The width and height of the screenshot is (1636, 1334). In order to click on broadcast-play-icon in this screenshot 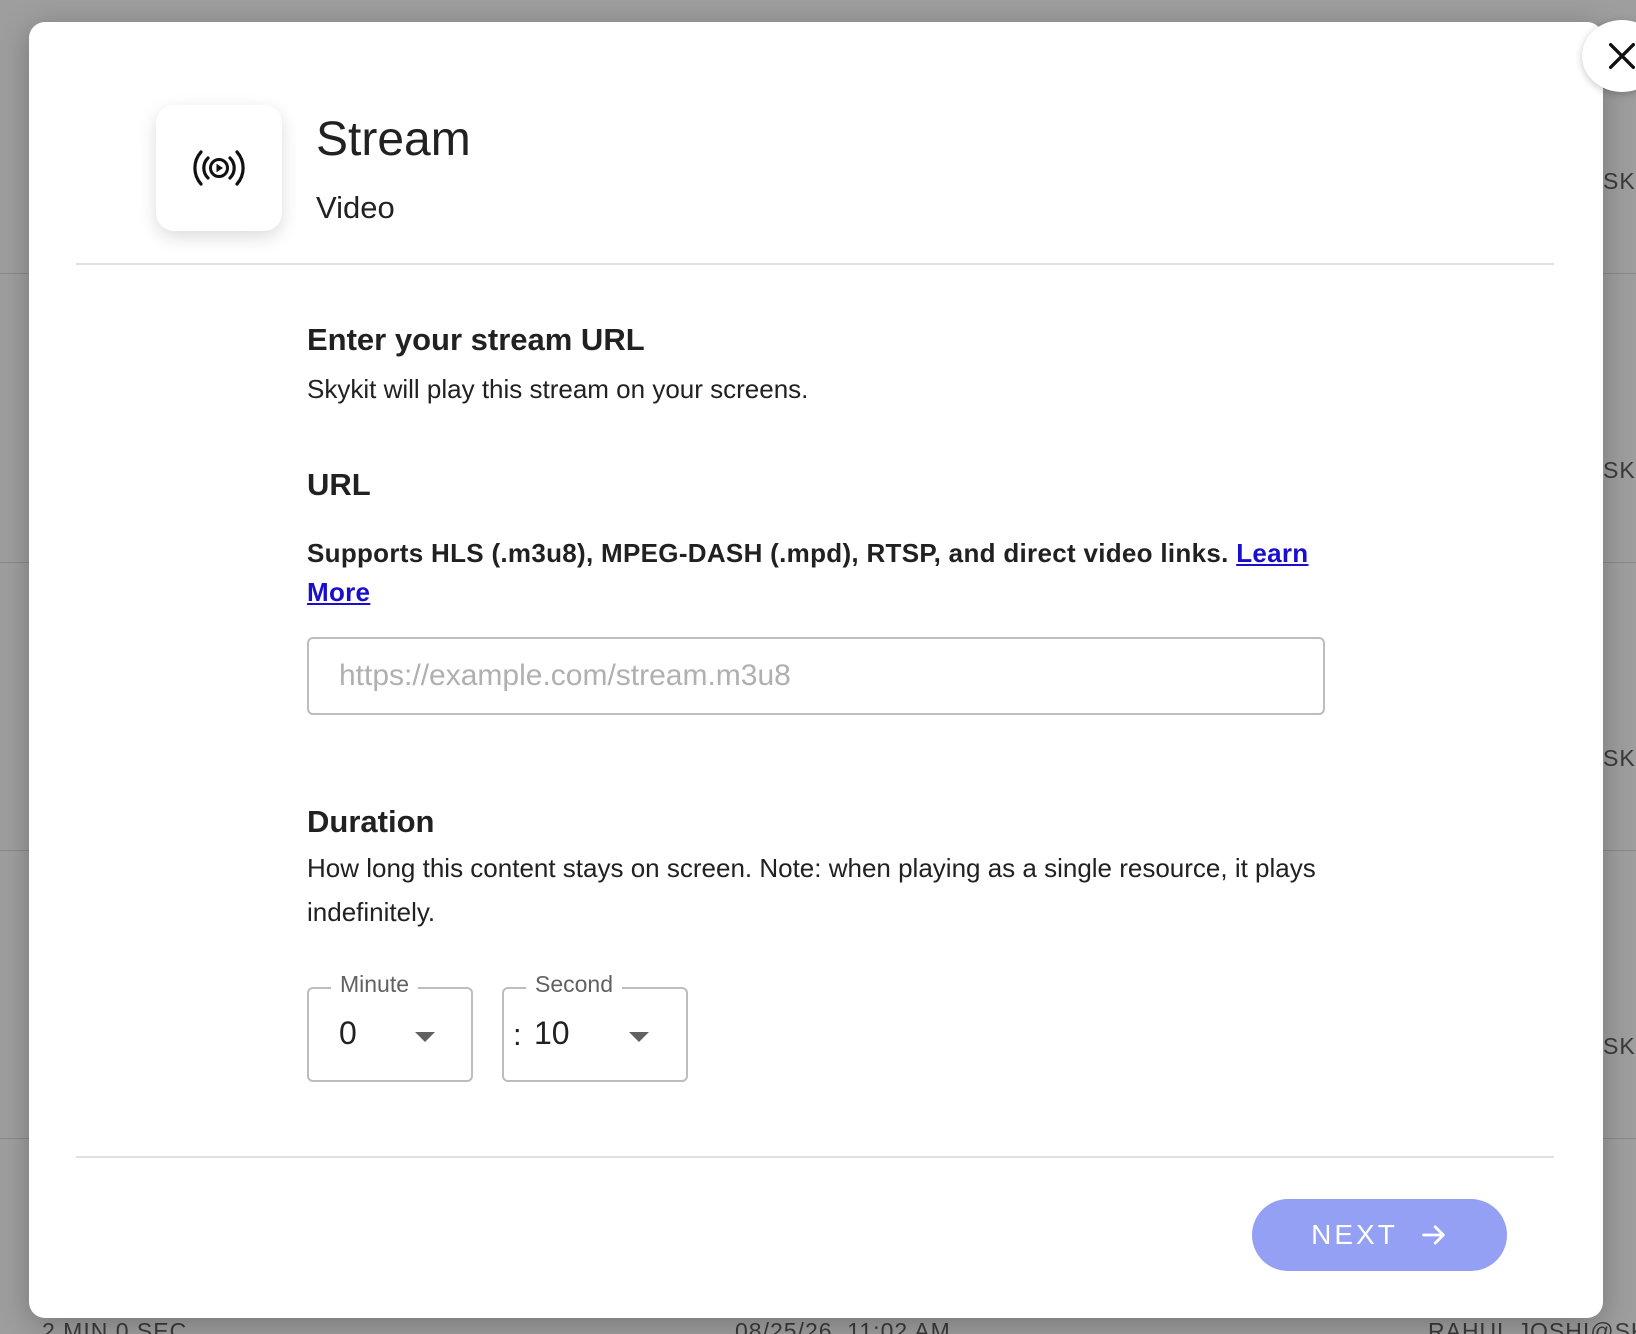, I will do `click(219, 168)`.